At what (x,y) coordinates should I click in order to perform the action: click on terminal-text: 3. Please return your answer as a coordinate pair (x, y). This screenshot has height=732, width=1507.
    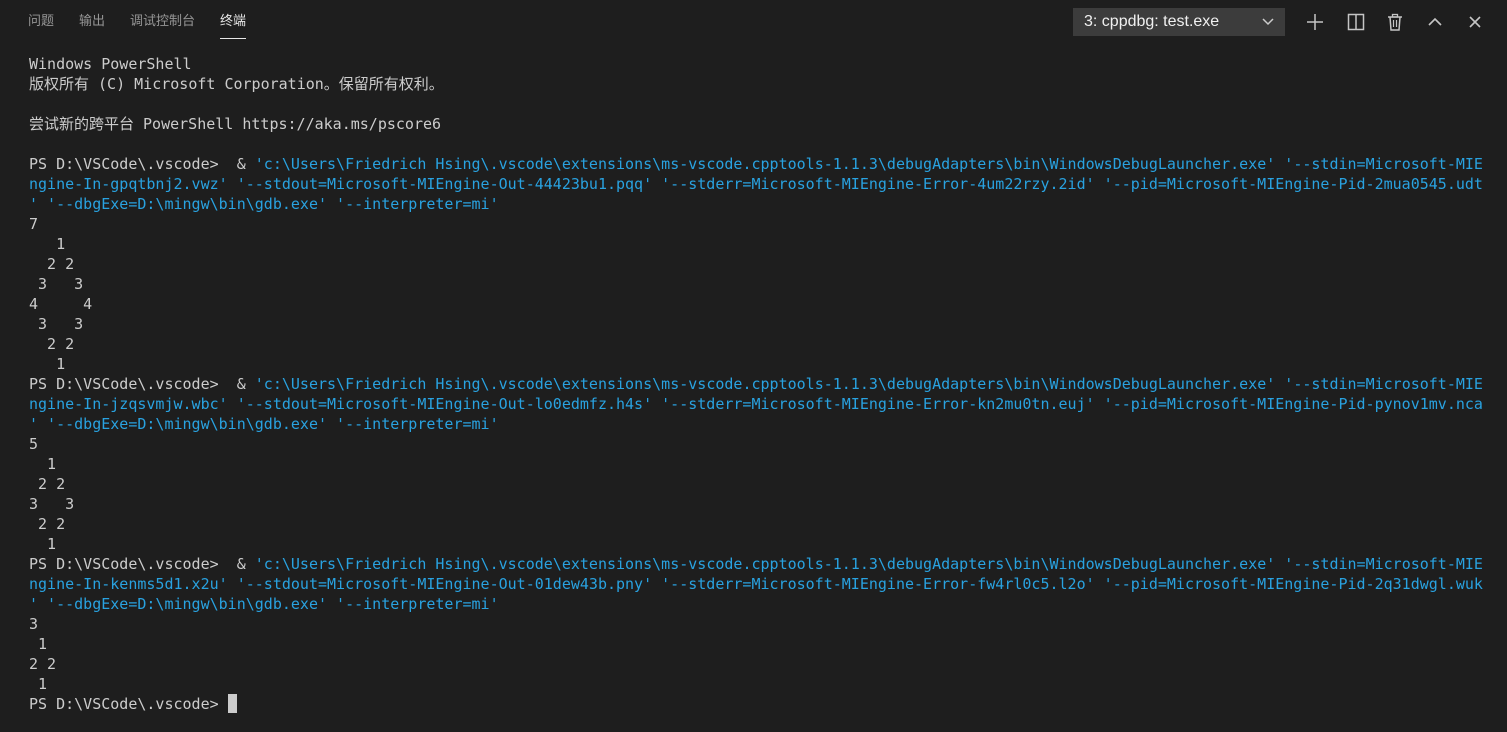
    Looking at the image, I should click on (34, 624).